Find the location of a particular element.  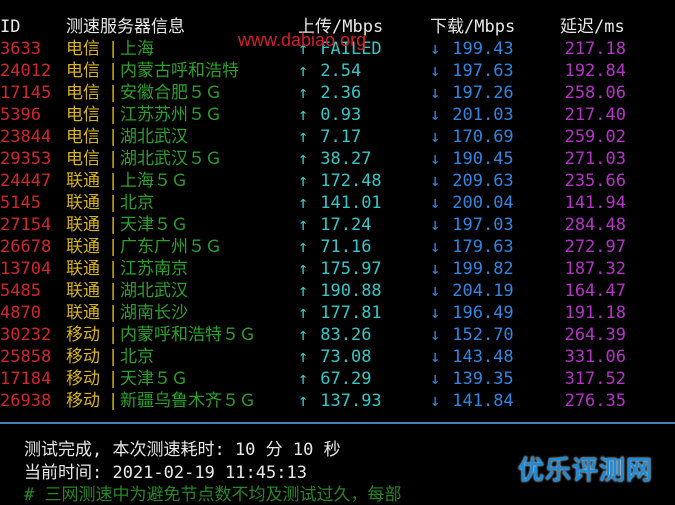

row-download-value: 201.03 is located at coordinates (483, 115).